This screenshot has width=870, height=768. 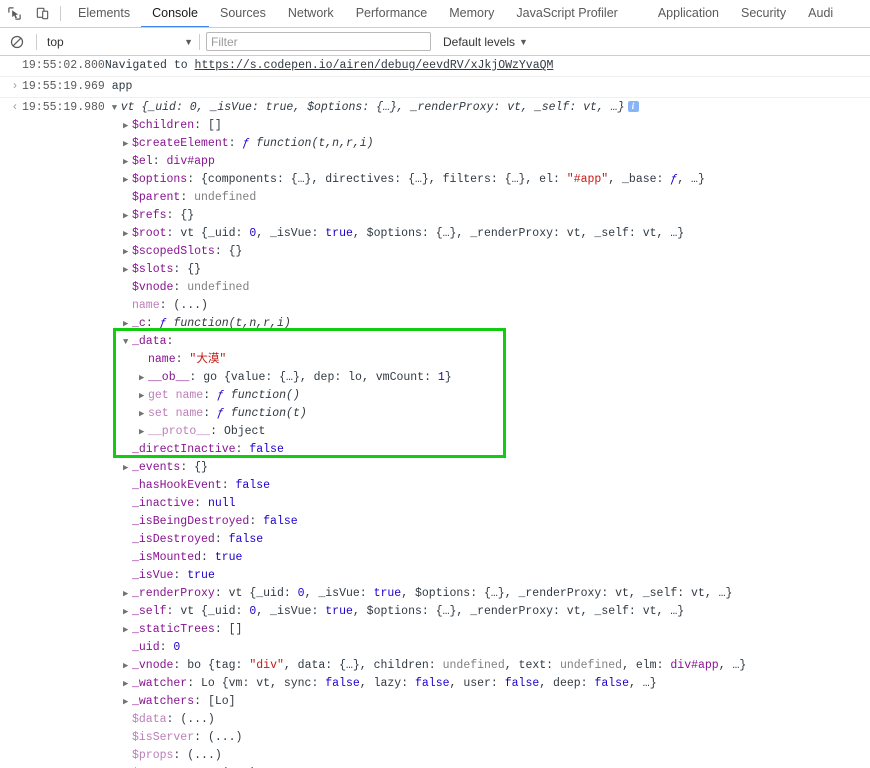 I want to click on object-property-row: ▶ $scopedSlots: {}, so click(x=435, y=252).